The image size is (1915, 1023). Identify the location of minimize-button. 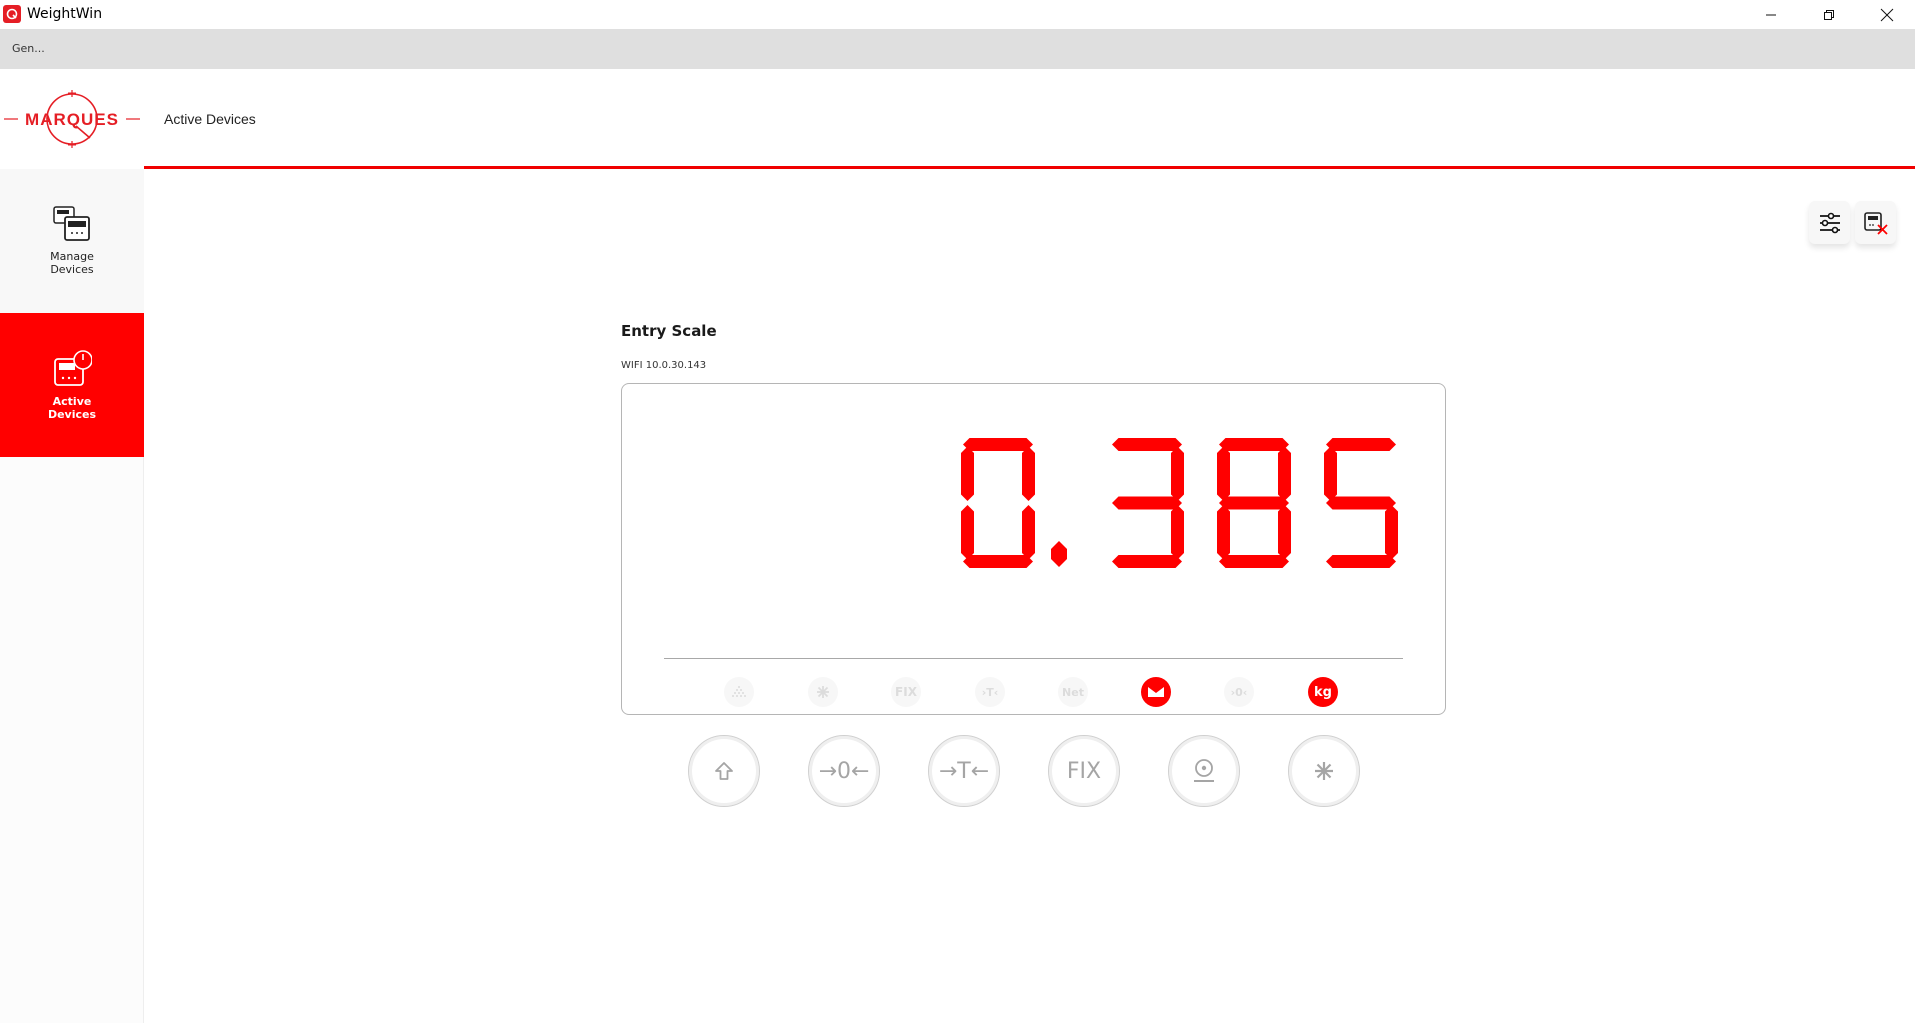
(1771, 14).